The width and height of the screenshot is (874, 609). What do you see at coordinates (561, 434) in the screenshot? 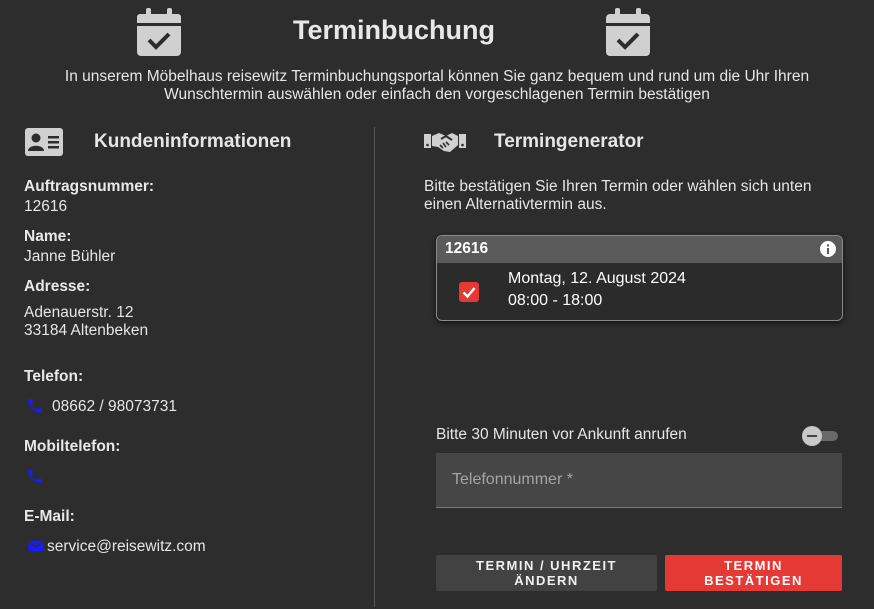
I see `call-ahead-label: Bitte 30 Minuten vor Ankunft anrufen` at bounding box center [561, 434].